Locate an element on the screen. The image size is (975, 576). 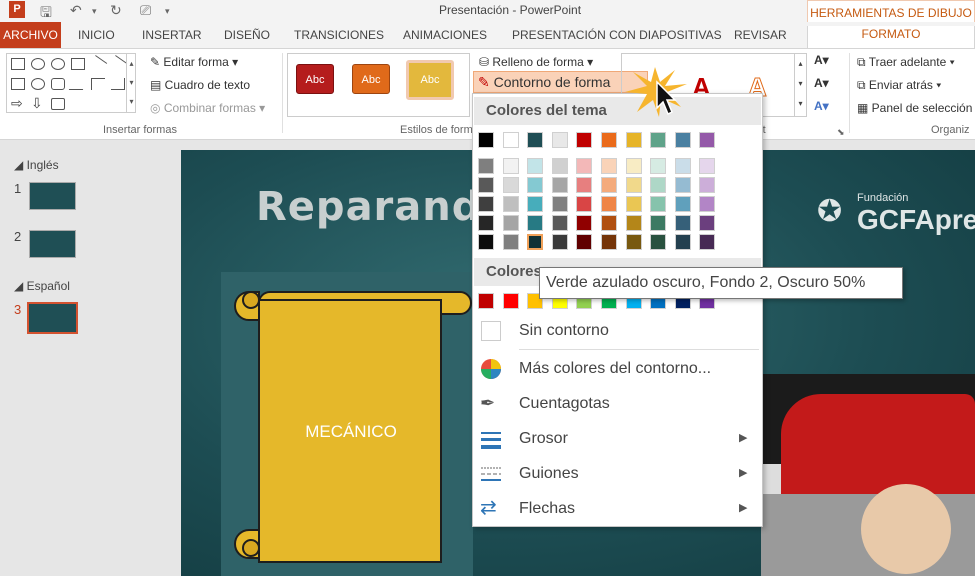
tab-inicio: INICIO is located at coordinates (96, 36).